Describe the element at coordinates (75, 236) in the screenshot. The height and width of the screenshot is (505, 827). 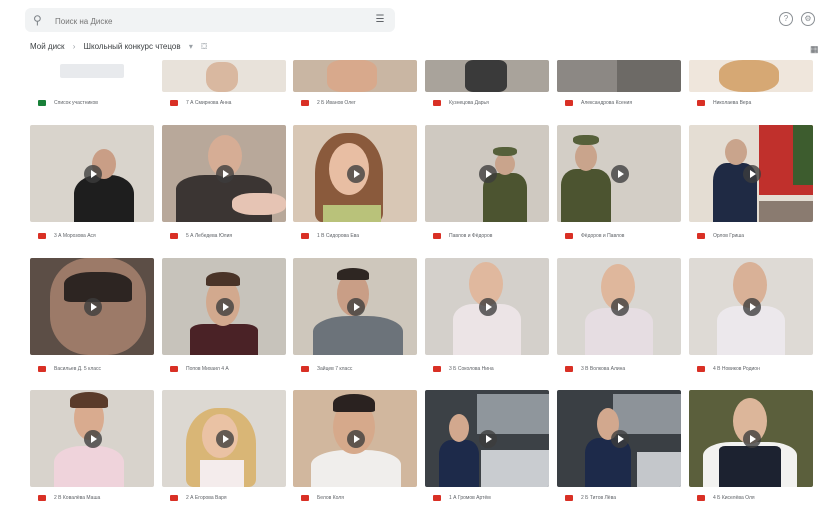
I see `file-name: 3 А Морозова Ася` at that location.